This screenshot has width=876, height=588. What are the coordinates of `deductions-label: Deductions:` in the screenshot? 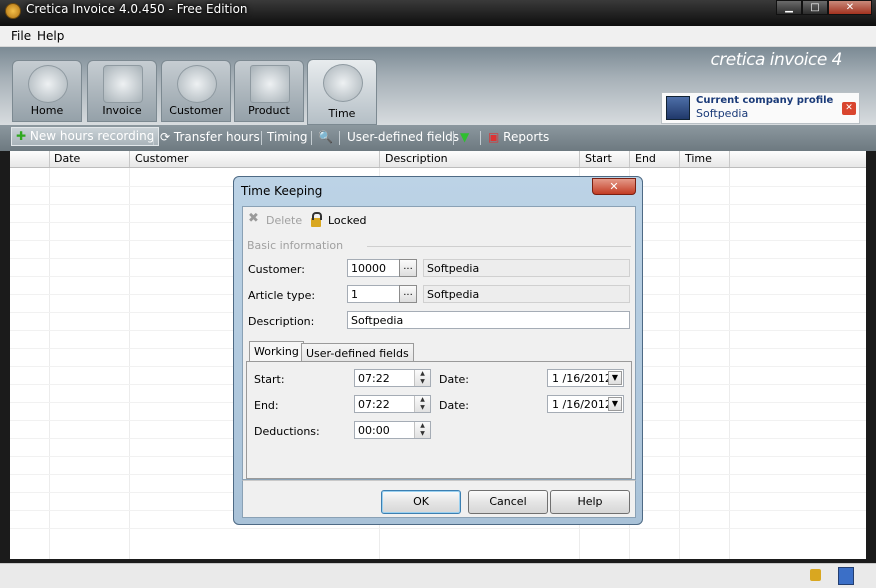 It's located at (287, 431).